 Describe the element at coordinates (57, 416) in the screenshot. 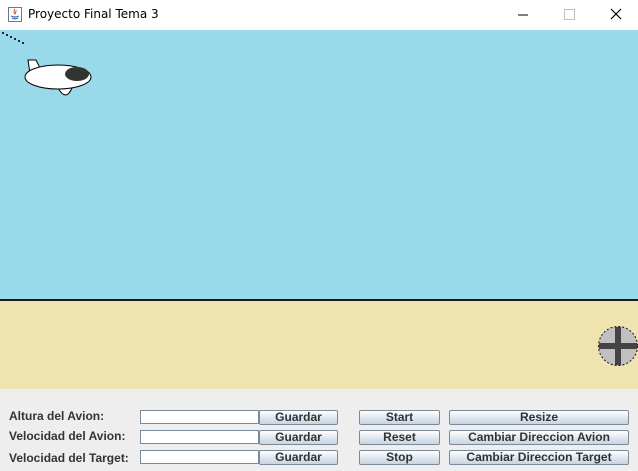

I see `altura-avion-label: Altura del Avion:` at that location.